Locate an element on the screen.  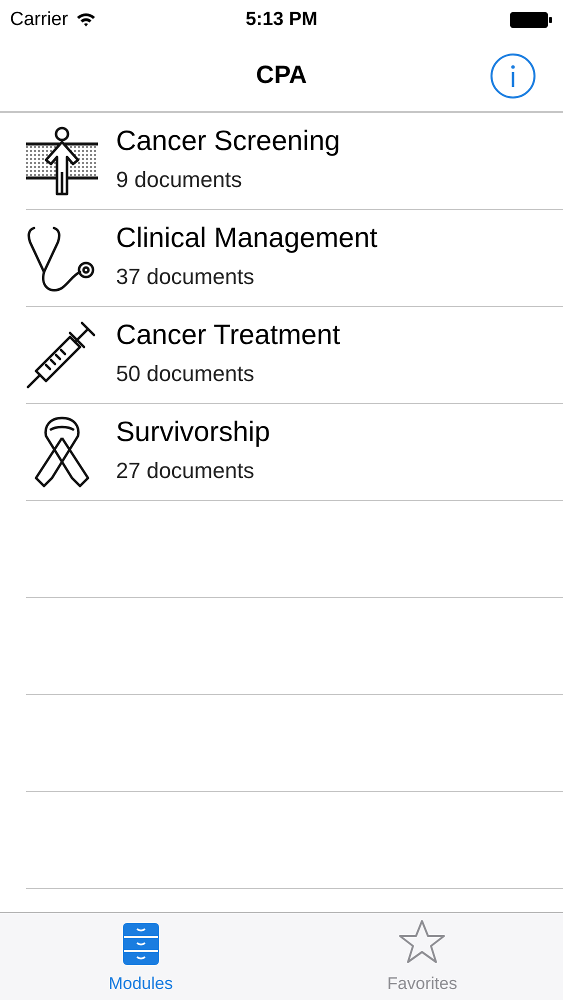
document-count: 37 documents is located at coordinates (186, 276).